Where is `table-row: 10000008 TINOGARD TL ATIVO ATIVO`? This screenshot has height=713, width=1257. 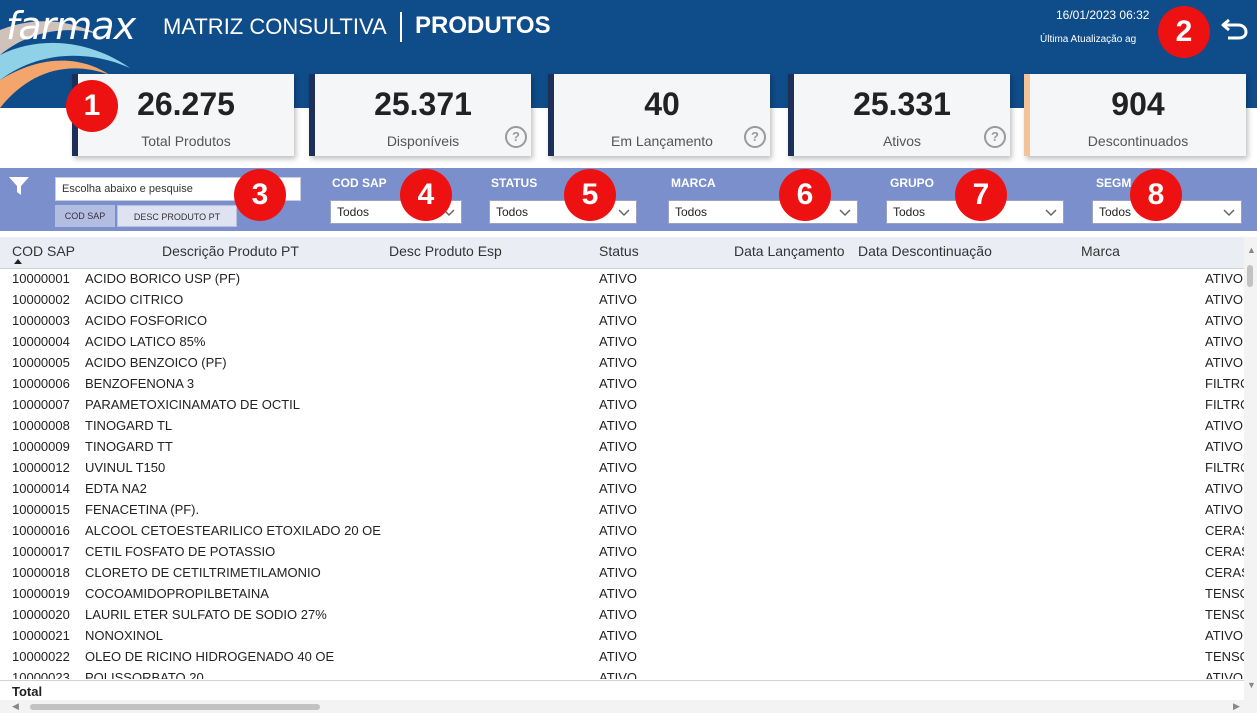
table-row: 10000008 TINOGARD TL ATIVO ATIVO is located at coordinates (622, 426).